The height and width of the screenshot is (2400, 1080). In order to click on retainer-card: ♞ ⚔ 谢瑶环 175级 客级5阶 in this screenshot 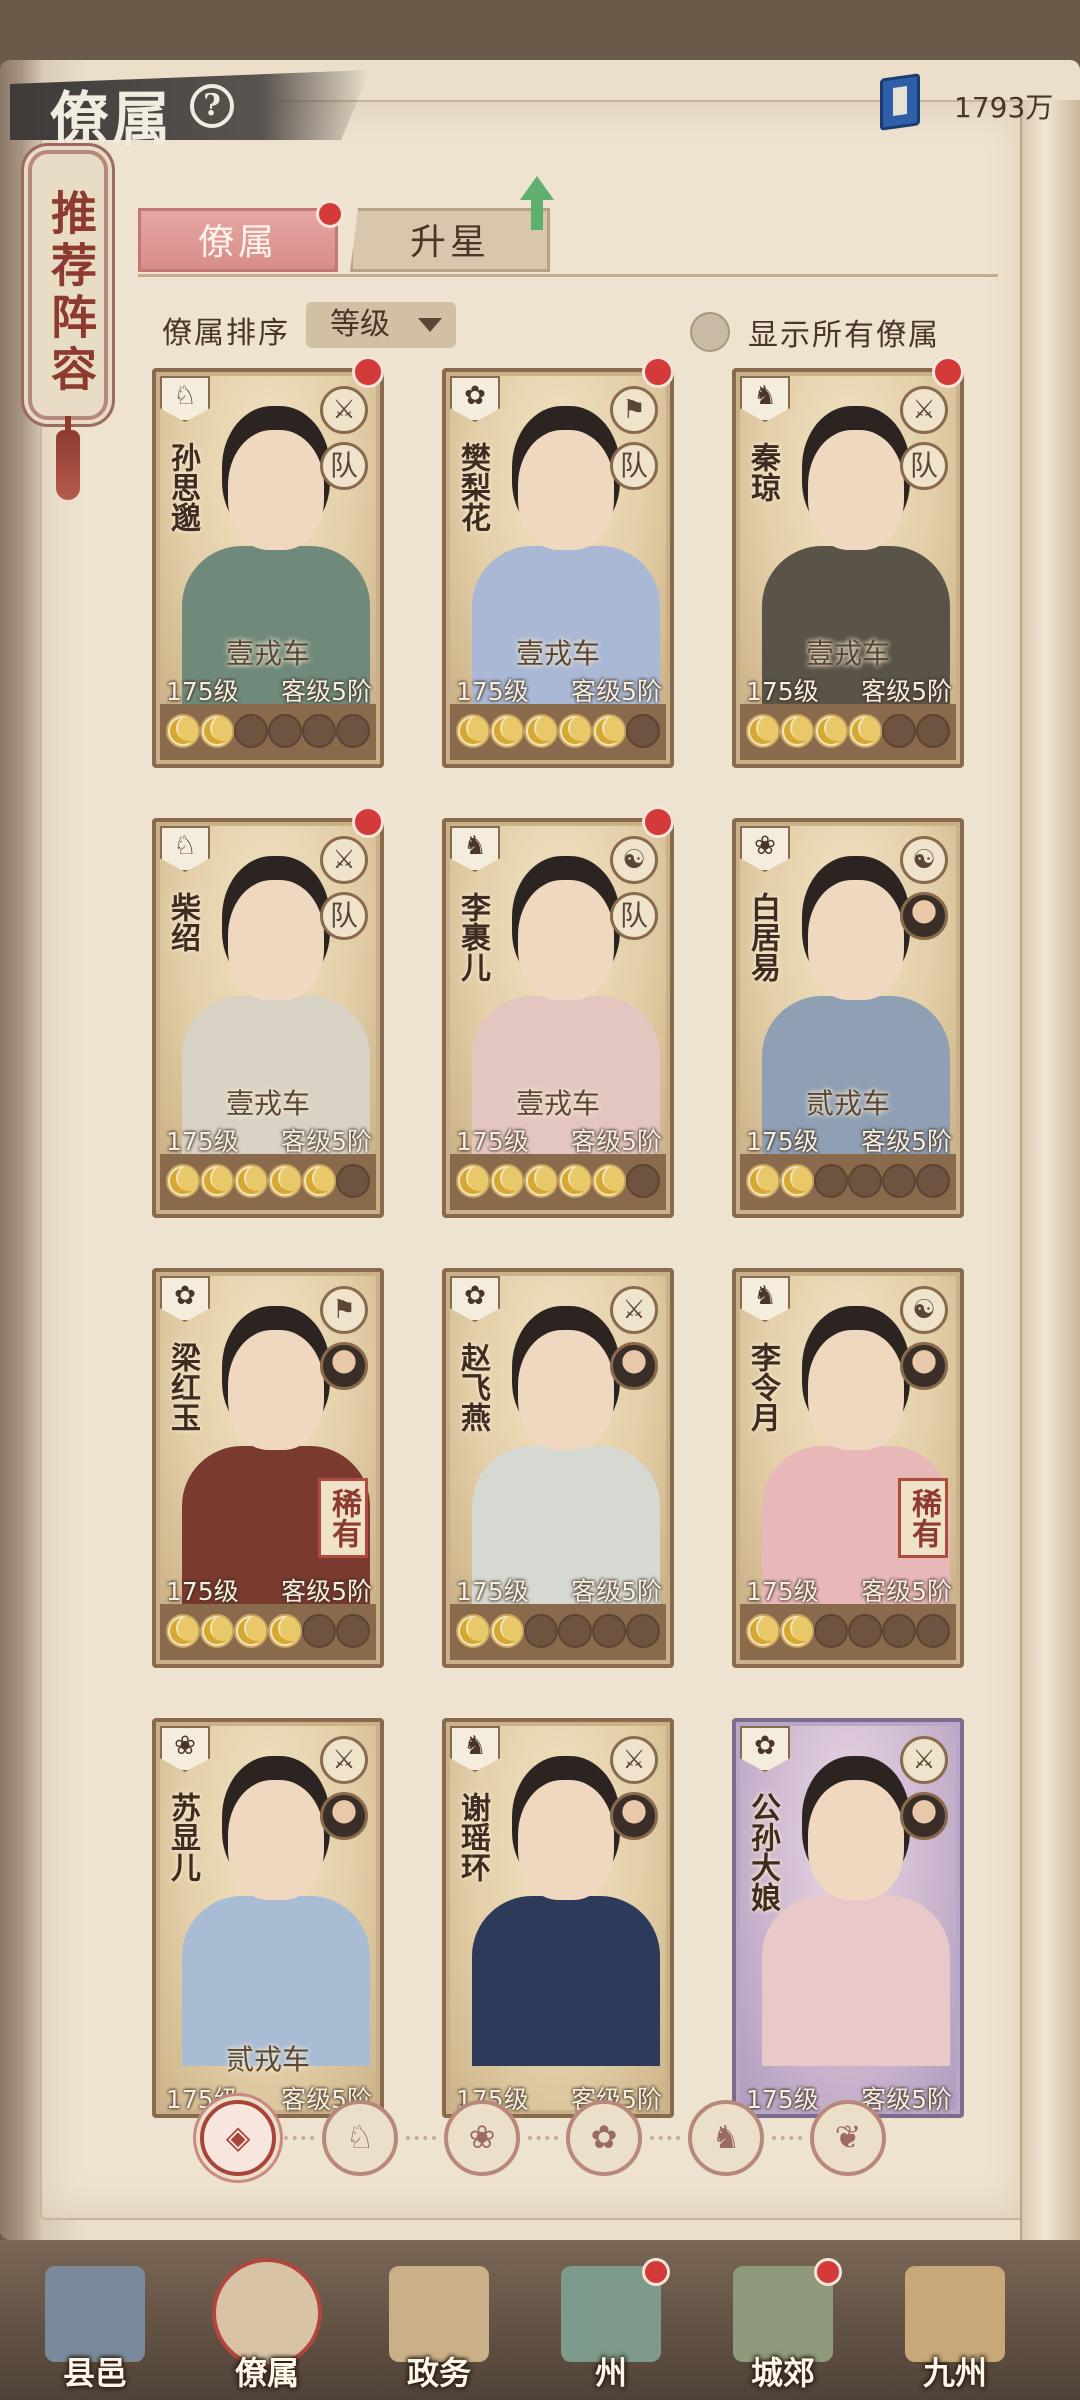, I will do `click(558, 1918)`.